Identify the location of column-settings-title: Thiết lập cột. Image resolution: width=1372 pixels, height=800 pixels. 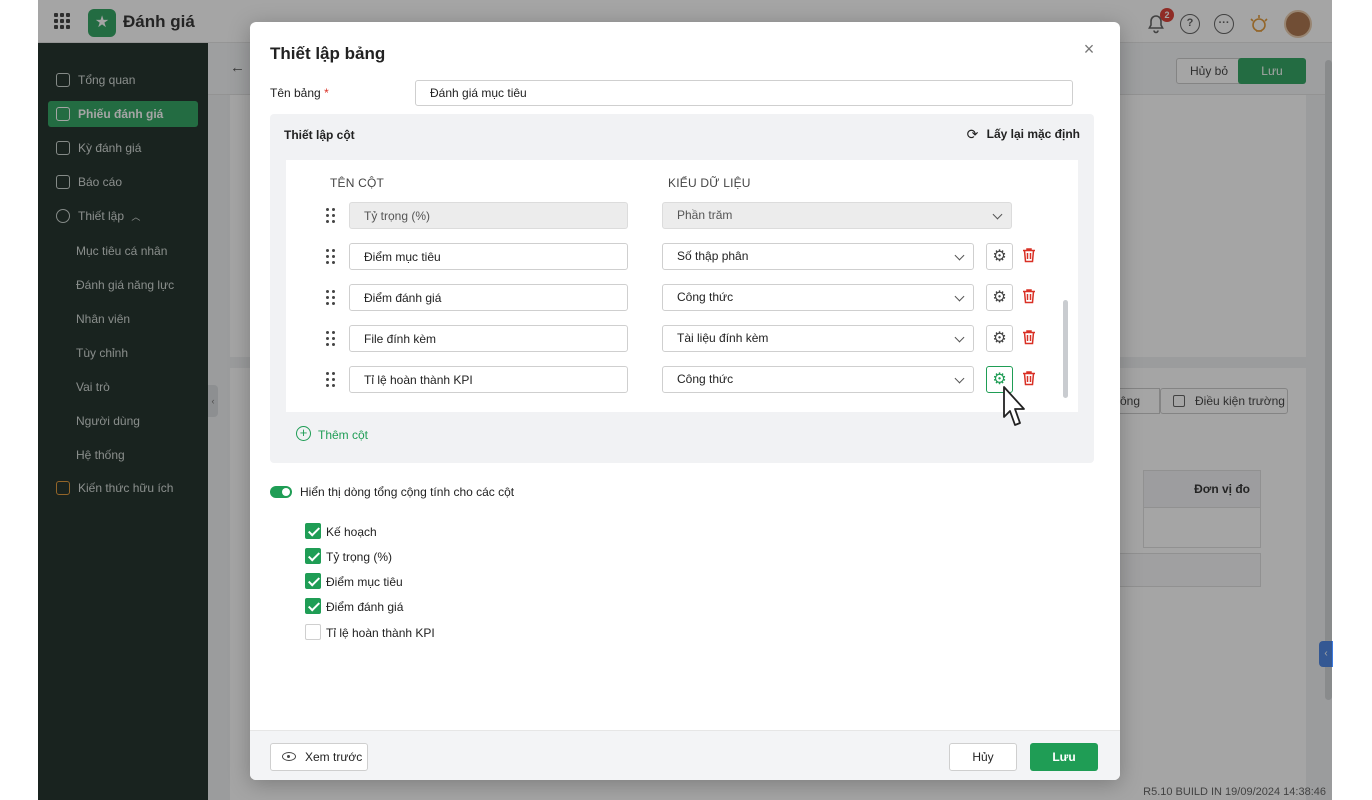
(319, 135).